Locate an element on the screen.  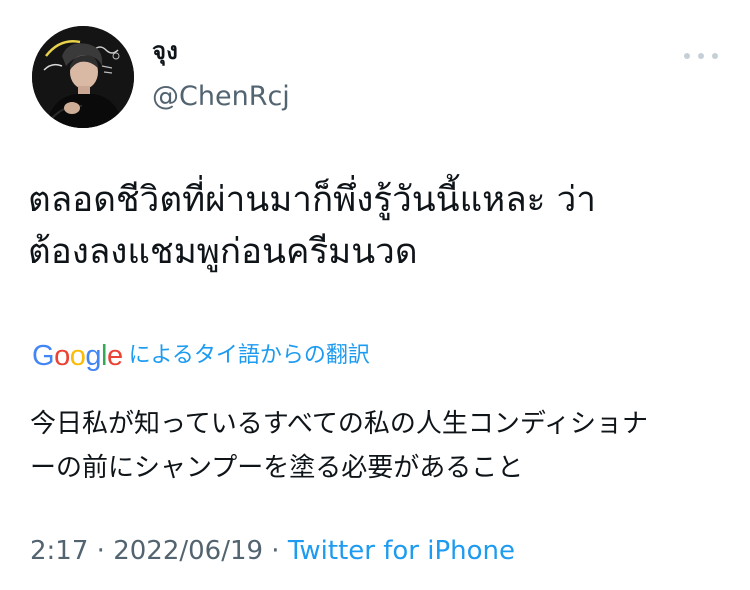
display-name: จุง is located at coordinates (165, 51).